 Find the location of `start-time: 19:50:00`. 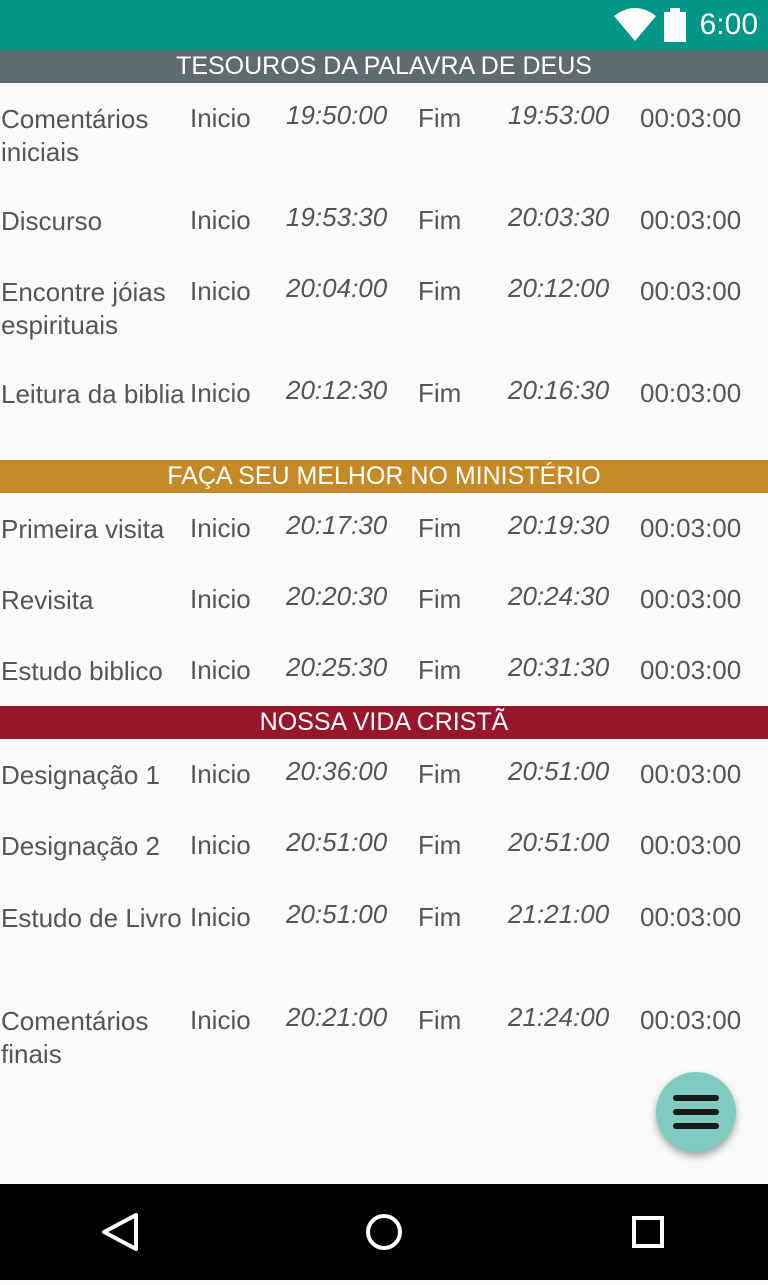

start-time: 19:50:00 is located at coordinates (336, 115).